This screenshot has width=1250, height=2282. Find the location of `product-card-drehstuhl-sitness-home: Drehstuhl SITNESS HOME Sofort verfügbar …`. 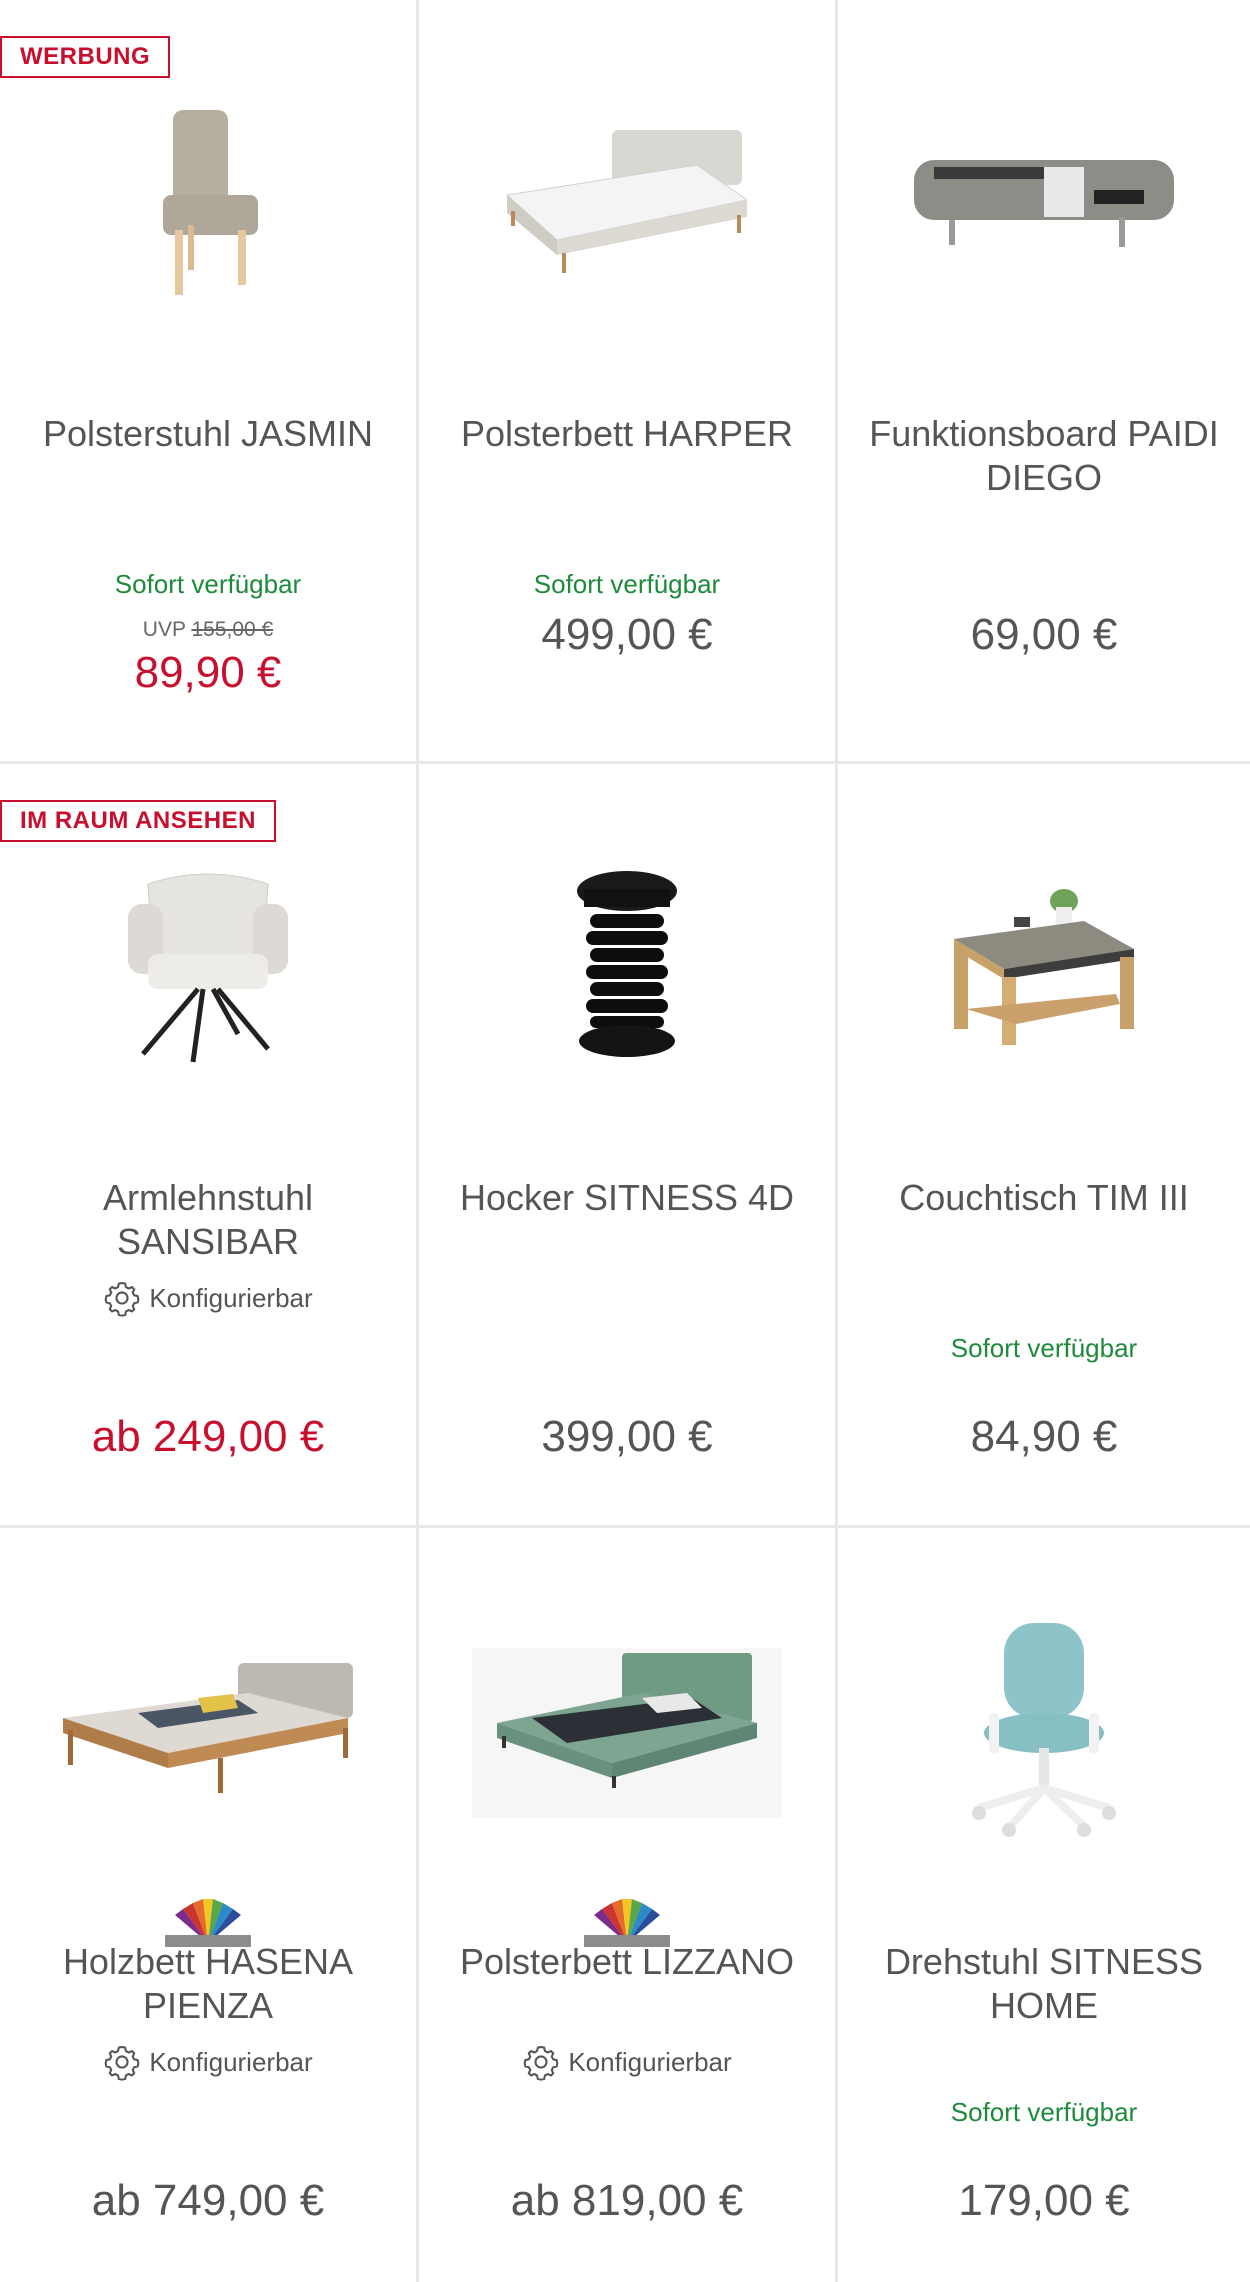

product-card-drehstuhl-sitness-home: Drehstuhl SITNESS HOME Sofort verfügbar … is located at coordinates (1044, 1905).